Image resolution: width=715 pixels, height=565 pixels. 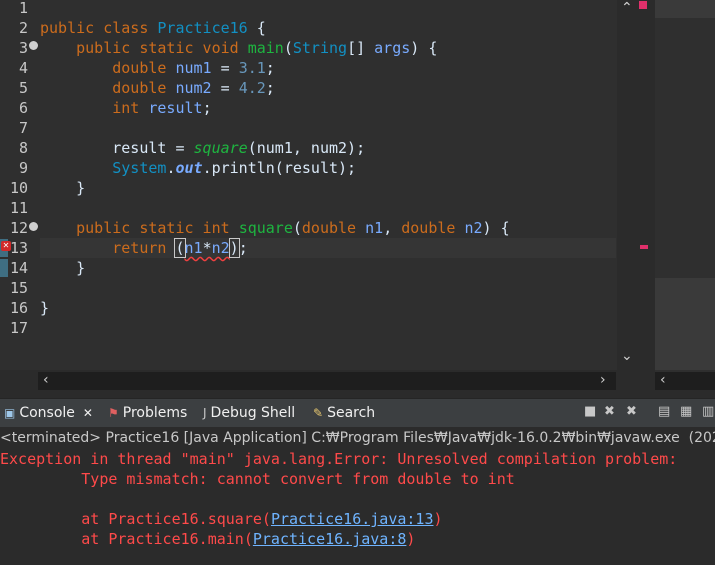 What do you see at coordinates (708, 411) in the screenshot?
I see `word-wrap-icon: ▥` at bounding box center [708, 411].